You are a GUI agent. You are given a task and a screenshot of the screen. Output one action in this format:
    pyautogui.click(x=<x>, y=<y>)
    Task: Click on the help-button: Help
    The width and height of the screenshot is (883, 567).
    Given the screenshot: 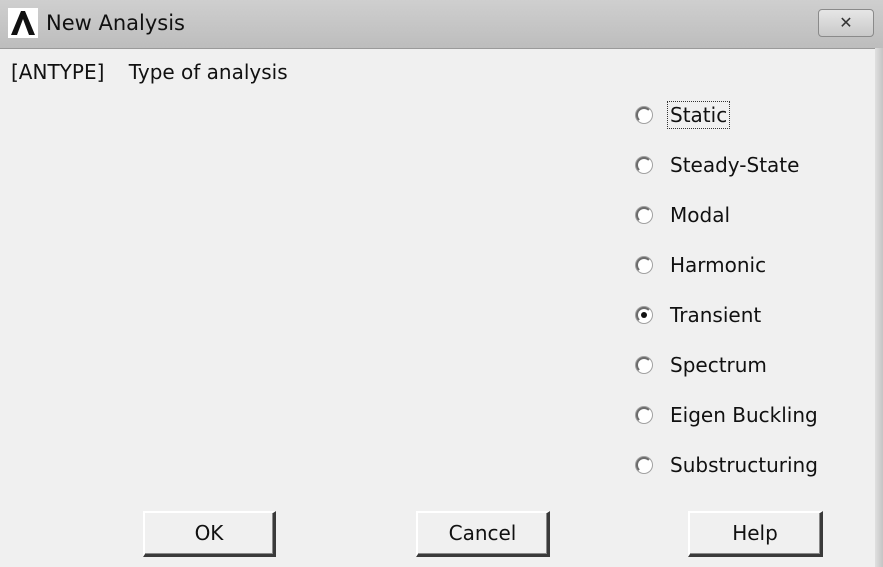 What is the action you would take?
    pyautogui.click(x=755, y=534)
    